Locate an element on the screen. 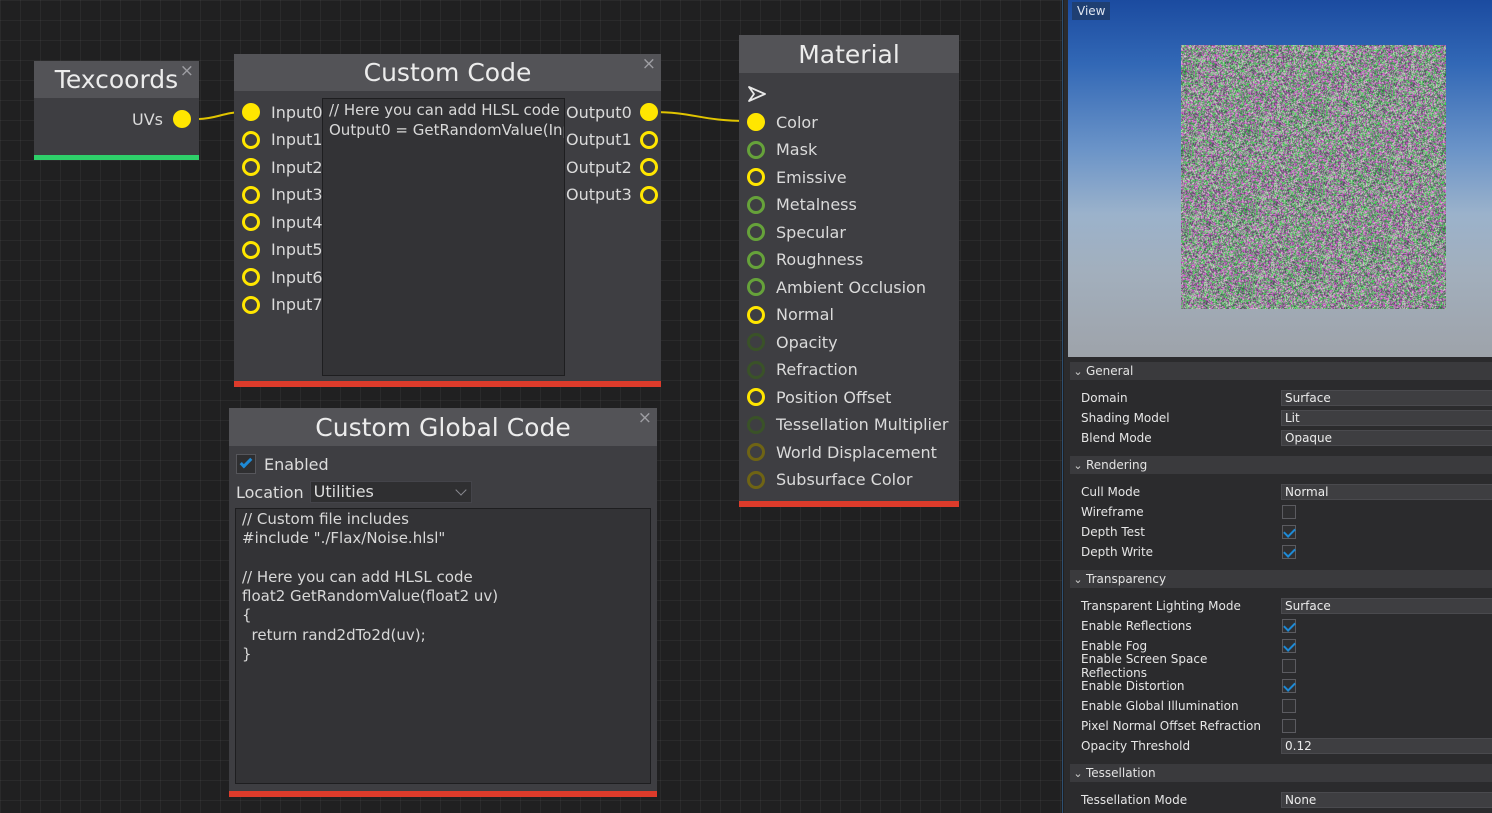  custom-global-code-node-header: Custom Global Code × is located at coordinates (443, 427).